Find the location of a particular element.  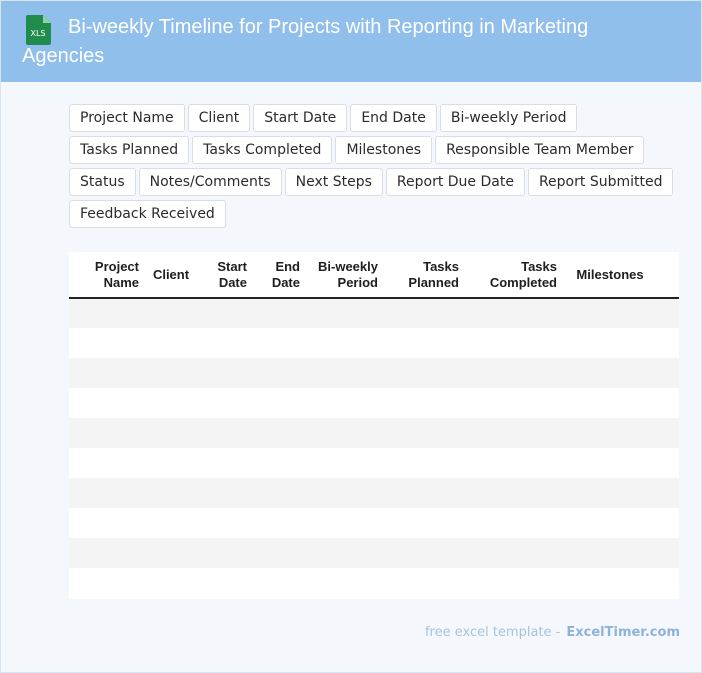

col-header-line: Name is located at coordinates (121, 282).